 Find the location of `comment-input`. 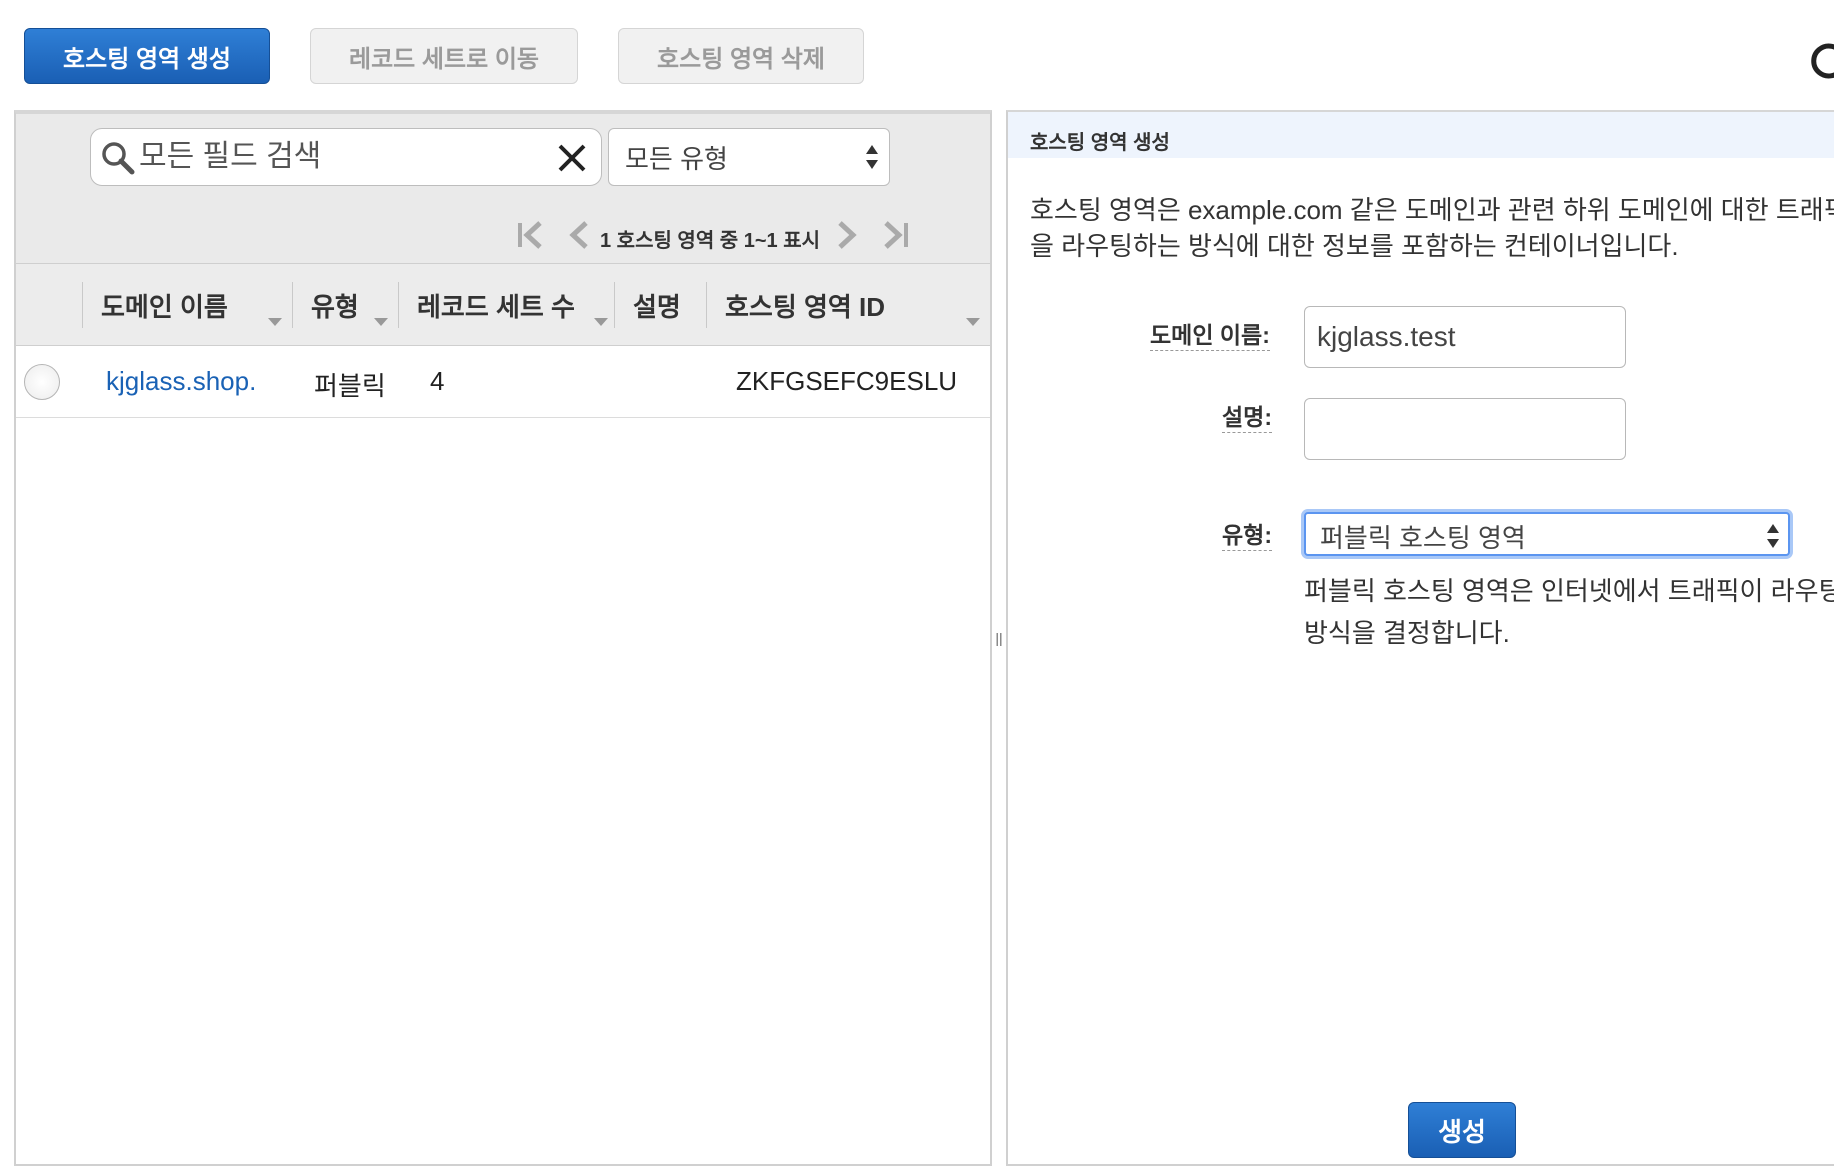

comment-input is located at coordinates (1465, 429).